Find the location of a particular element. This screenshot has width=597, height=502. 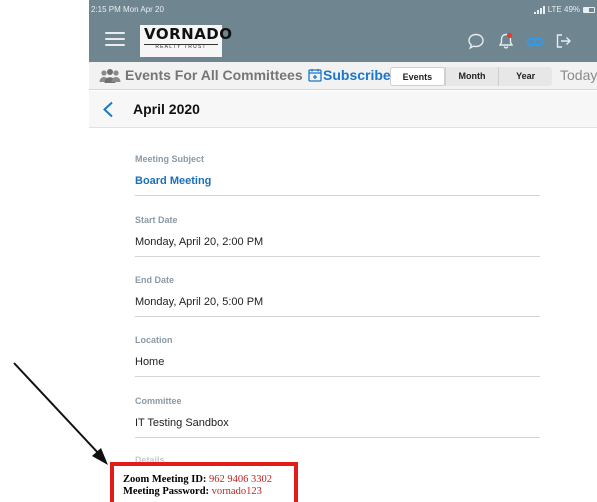

status-bar: 2:15 PM Mon Apr 20 LTE 49% is located at coordinates (343, 10).